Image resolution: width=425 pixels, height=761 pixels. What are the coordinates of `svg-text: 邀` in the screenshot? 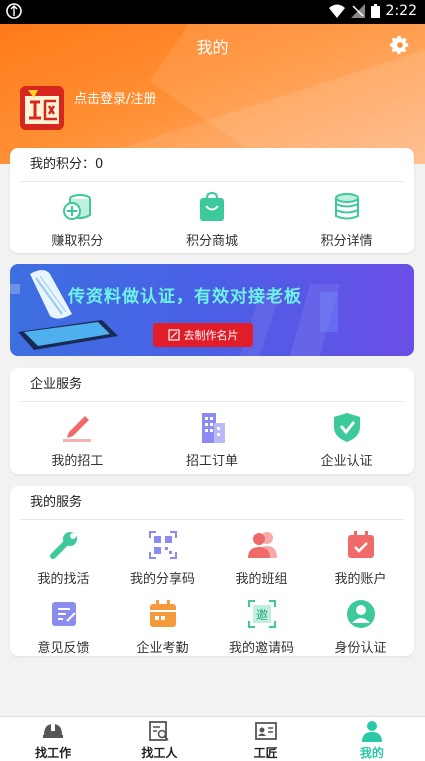 It's located at (261, 614).